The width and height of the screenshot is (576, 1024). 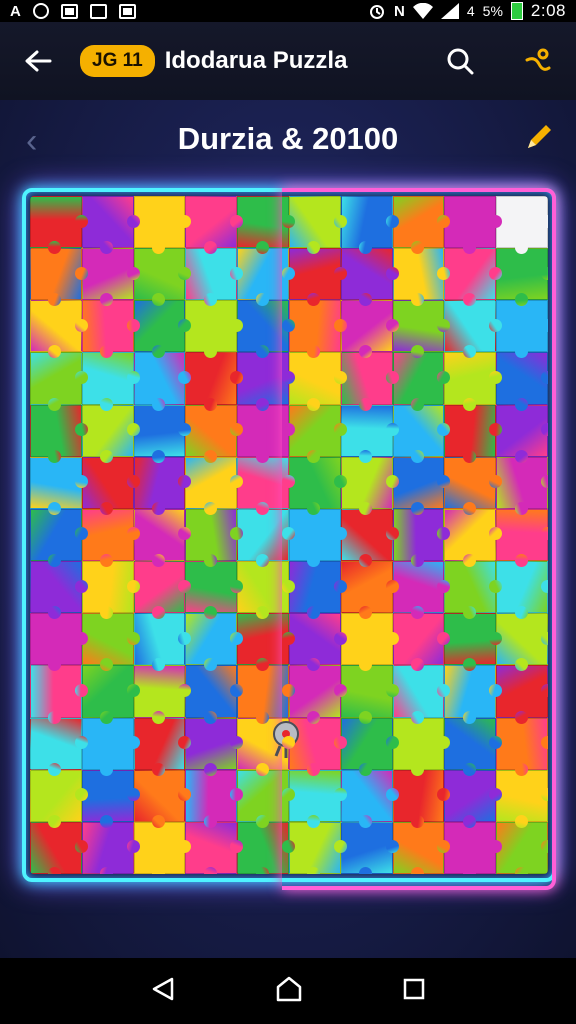 What do you see at coordinates (539, 139) in the screenshot?
I see `edit-button` at bounding box center [539, 139].